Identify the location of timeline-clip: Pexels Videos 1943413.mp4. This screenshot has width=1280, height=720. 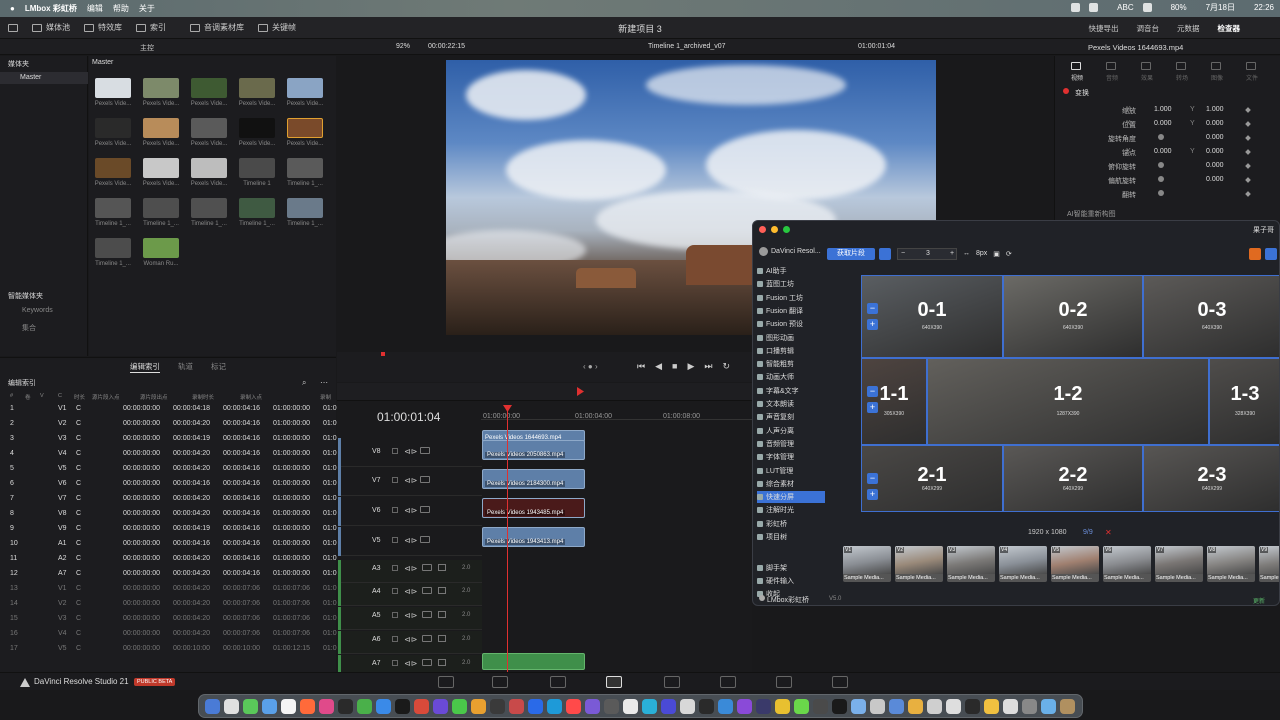
(533, 537).